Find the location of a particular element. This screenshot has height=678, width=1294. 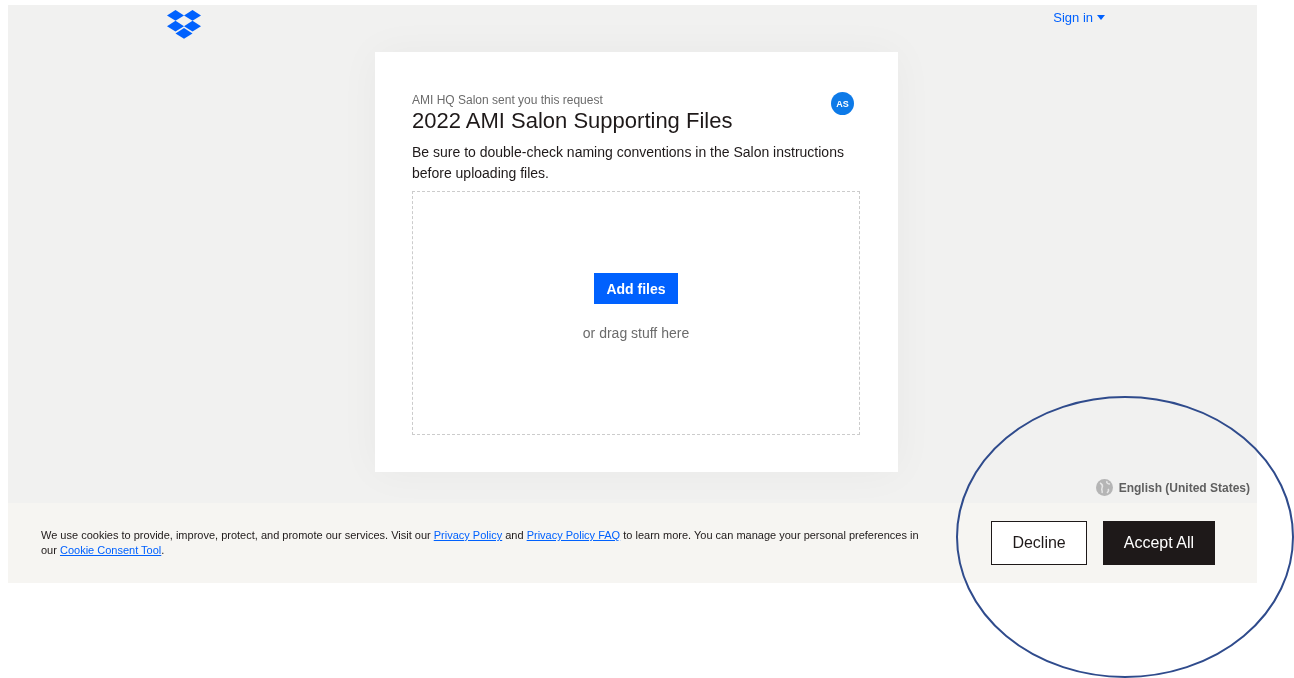

drop-zone: Add files or drag stuff here is located at coordinates (636, 313).